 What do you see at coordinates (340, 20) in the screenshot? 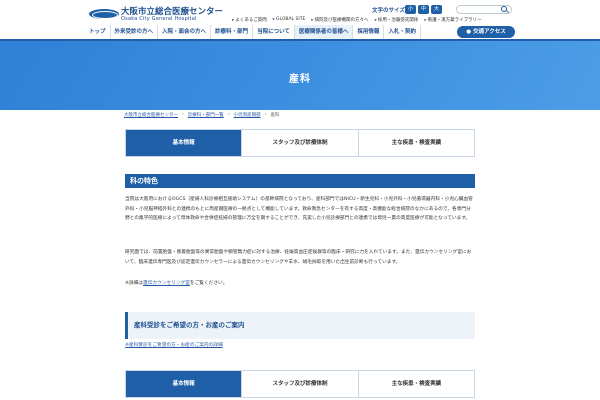
I see `util-link-medical-institutions: 病院及び医療機関の方々へ` at bounding box center [340, 20].